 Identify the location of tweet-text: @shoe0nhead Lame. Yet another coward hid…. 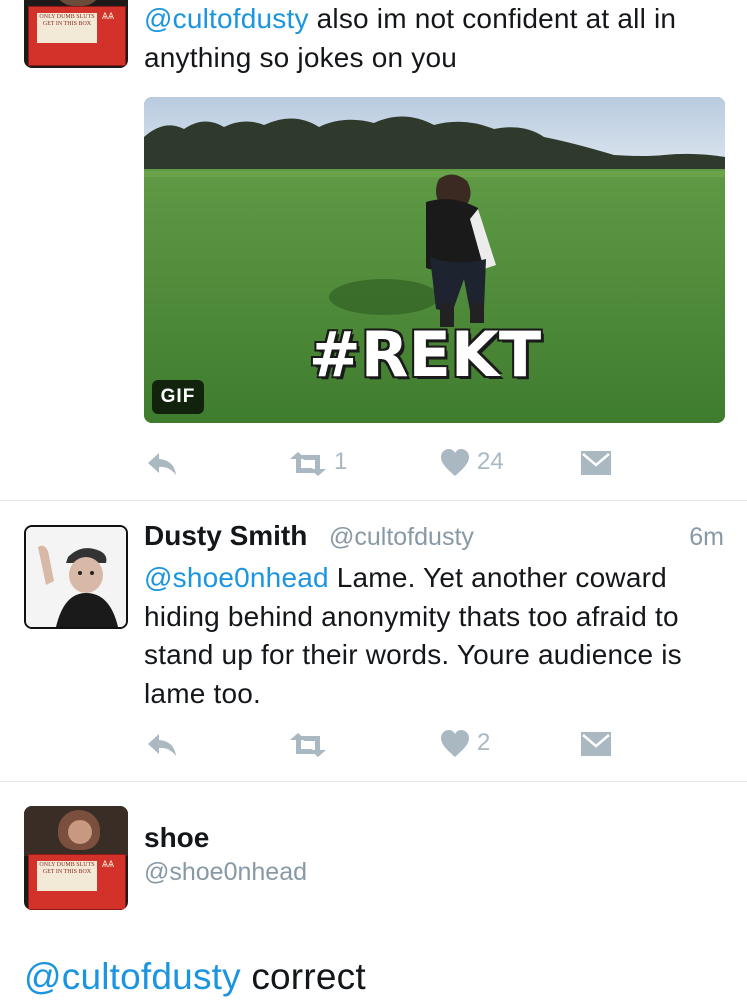
(413, 635).